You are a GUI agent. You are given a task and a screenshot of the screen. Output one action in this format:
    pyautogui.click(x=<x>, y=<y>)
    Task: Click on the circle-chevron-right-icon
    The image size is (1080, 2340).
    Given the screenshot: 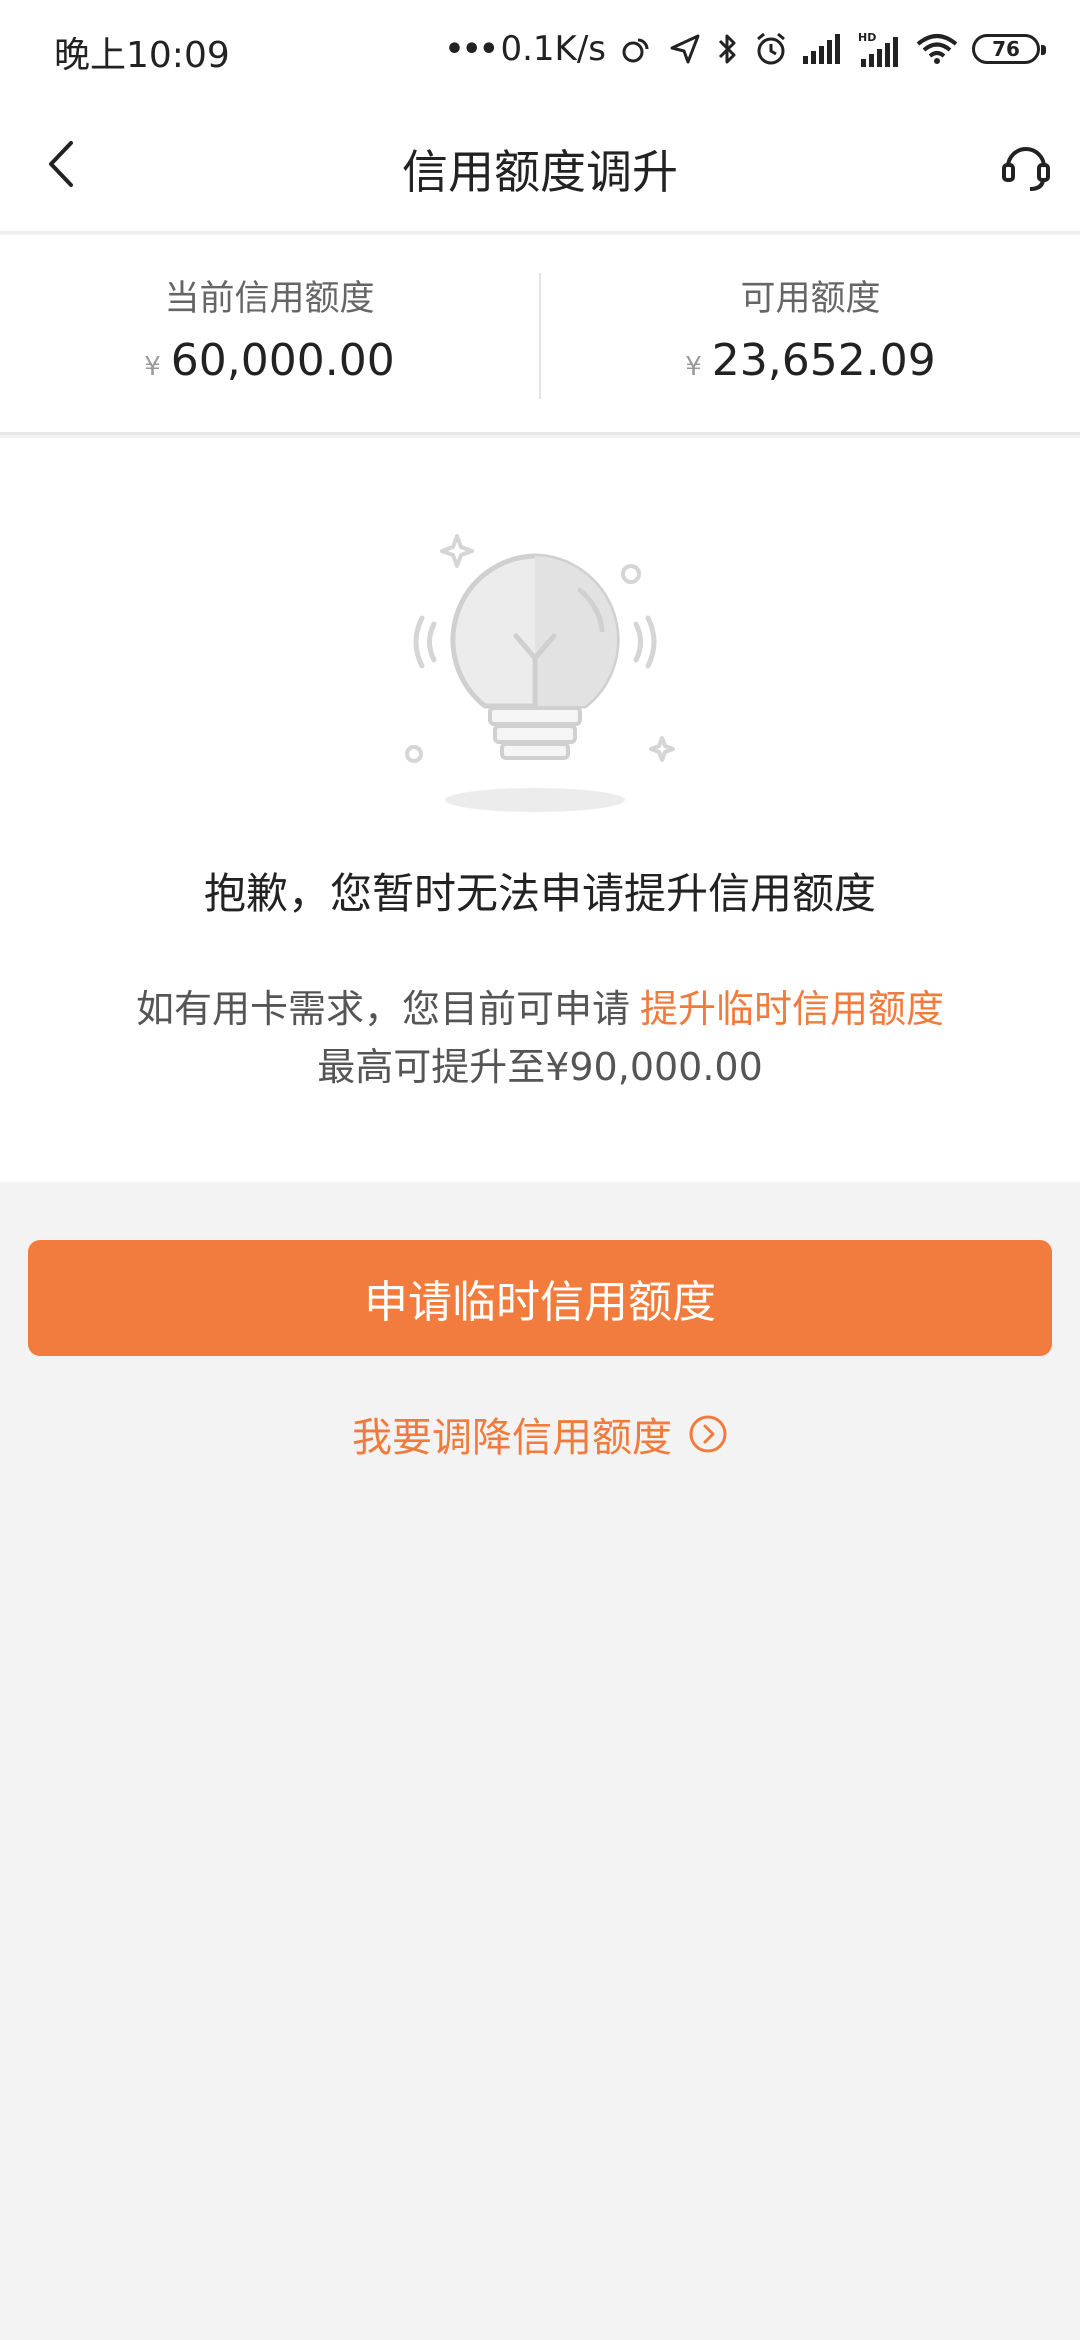 What is the action you would take?
    pyautogui.click(x=708, y=1434)
    